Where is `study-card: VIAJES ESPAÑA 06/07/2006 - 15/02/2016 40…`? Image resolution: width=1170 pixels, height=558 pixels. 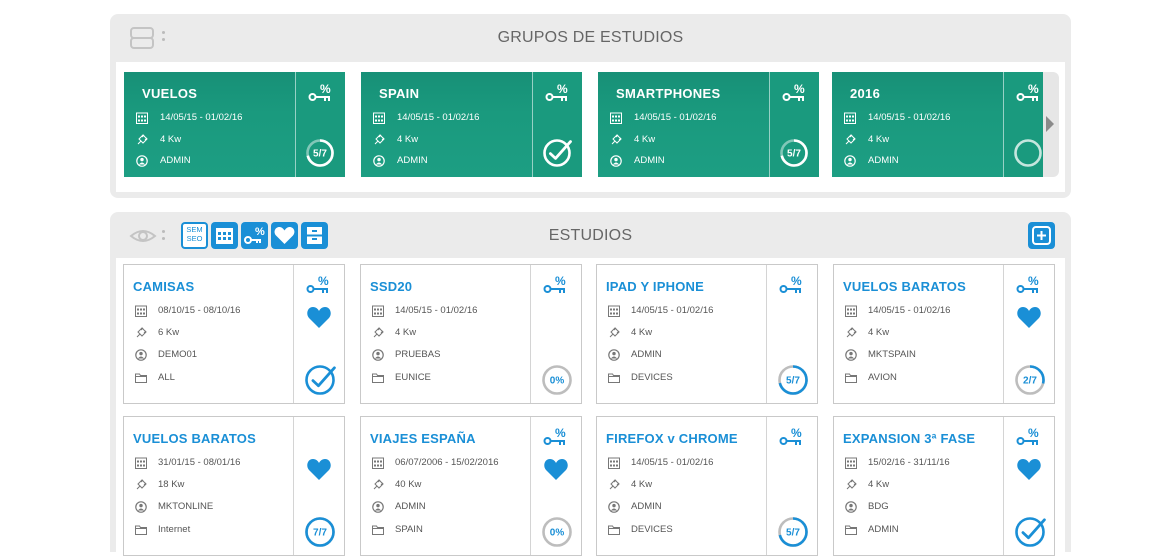 study-card: VIAJES ESPAÑA 06/07/2006 - 15/02/2016 40… is located at coordinates (471, 486).